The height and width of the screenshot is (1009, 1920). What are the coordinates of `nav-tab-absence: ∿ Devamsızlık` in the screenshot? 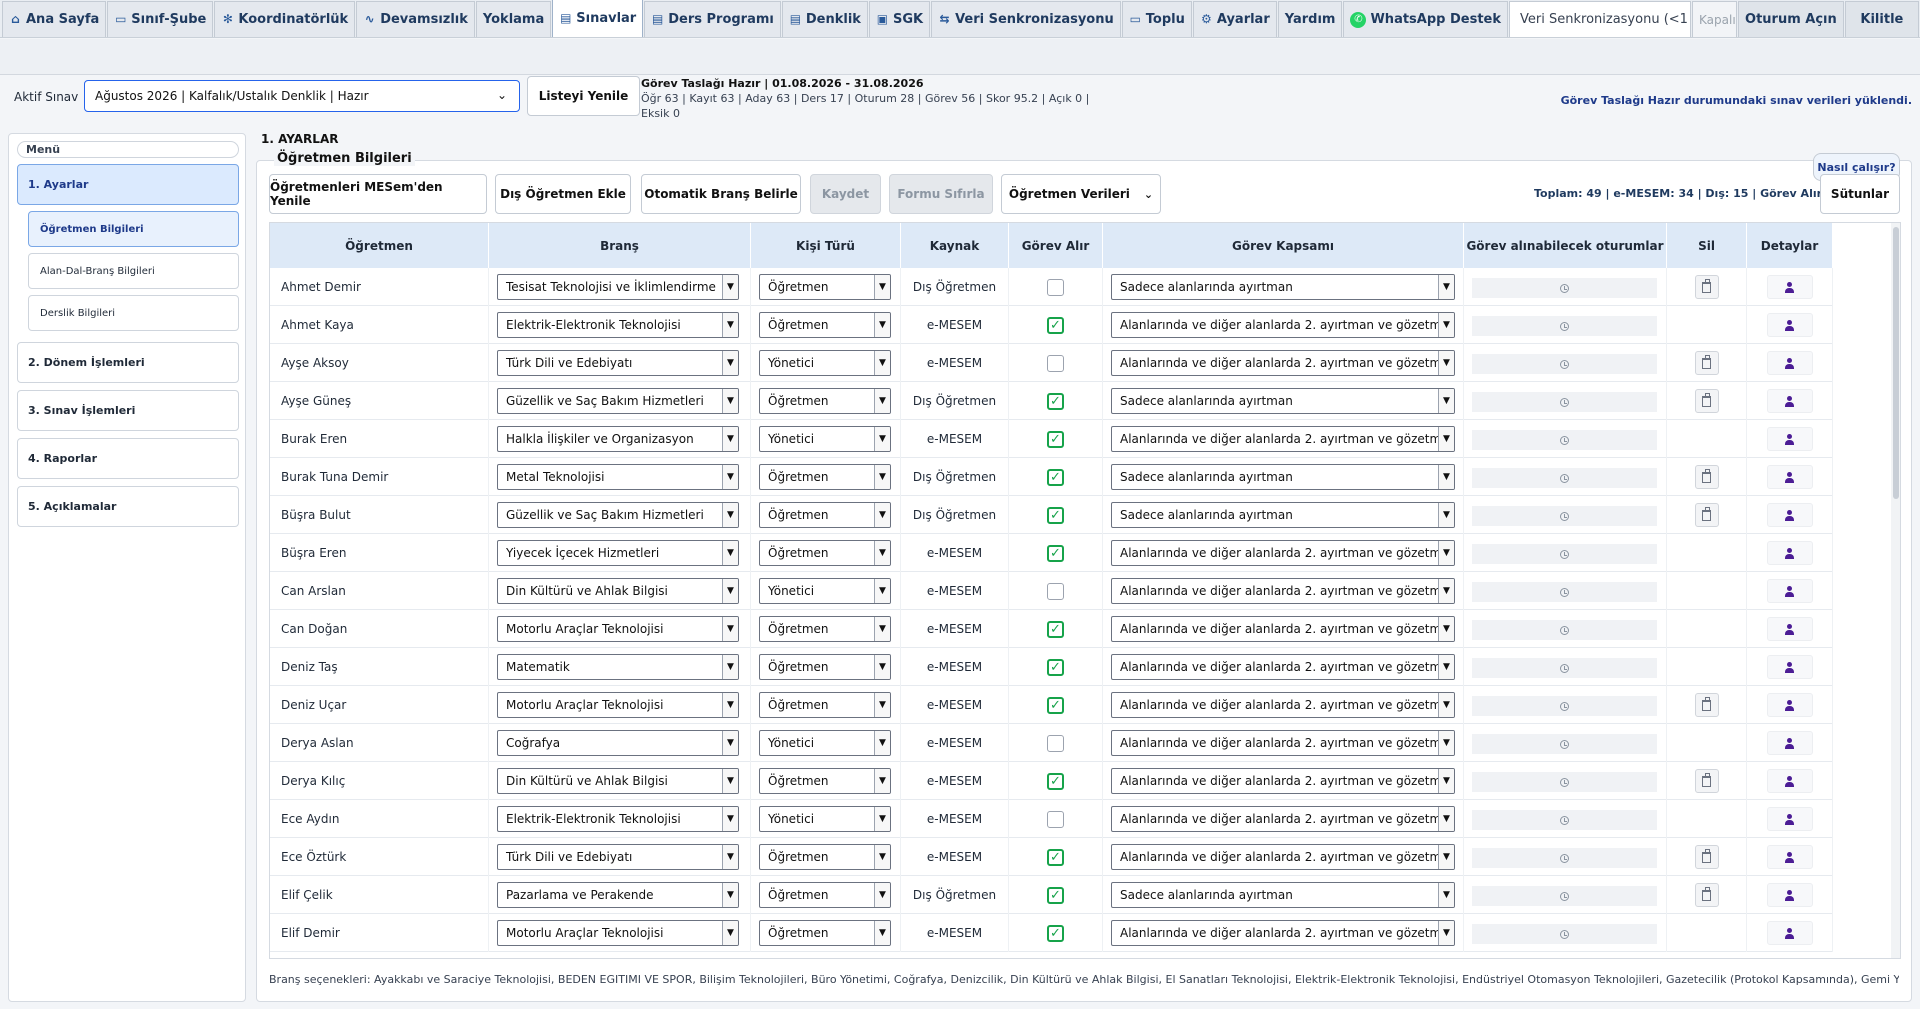 It's located at (415, 19).